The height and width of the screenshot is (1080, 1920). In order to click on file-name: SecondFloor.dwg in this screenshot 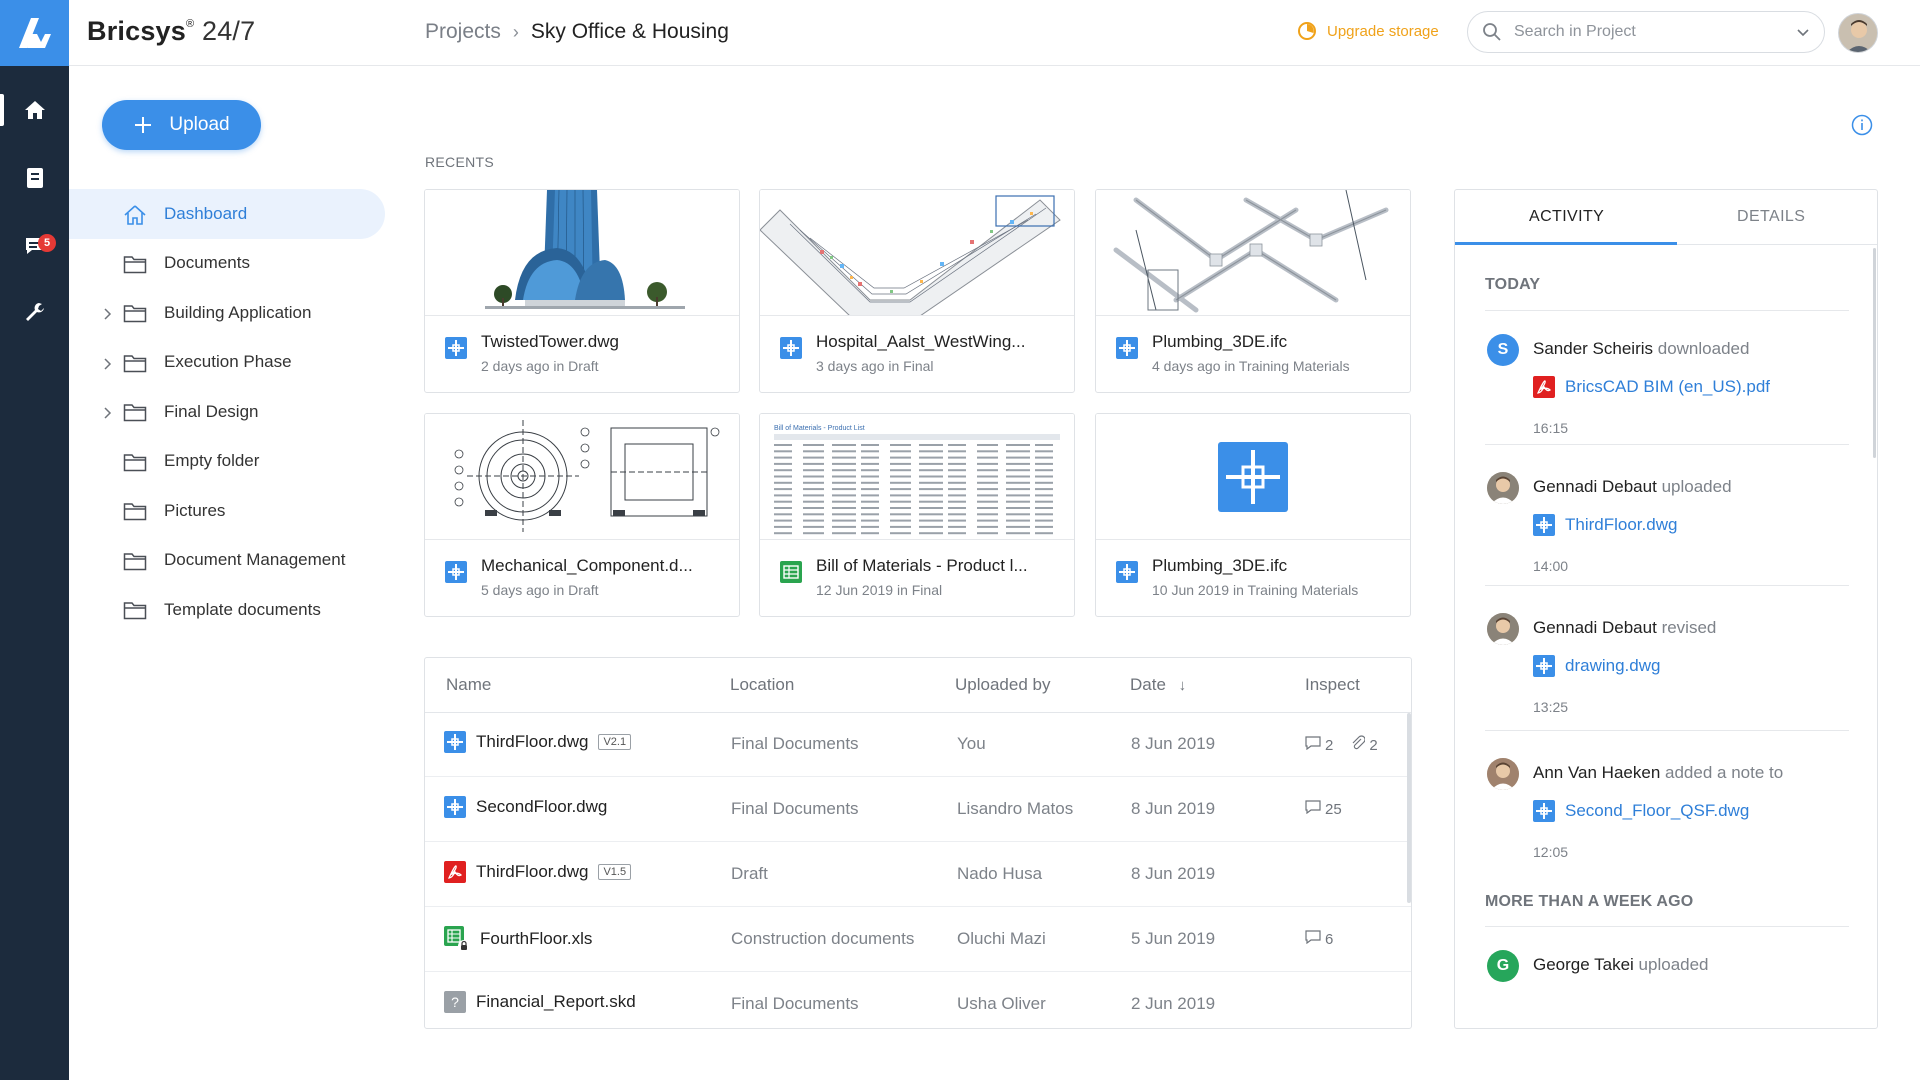, I will do `click(541, 807)`.